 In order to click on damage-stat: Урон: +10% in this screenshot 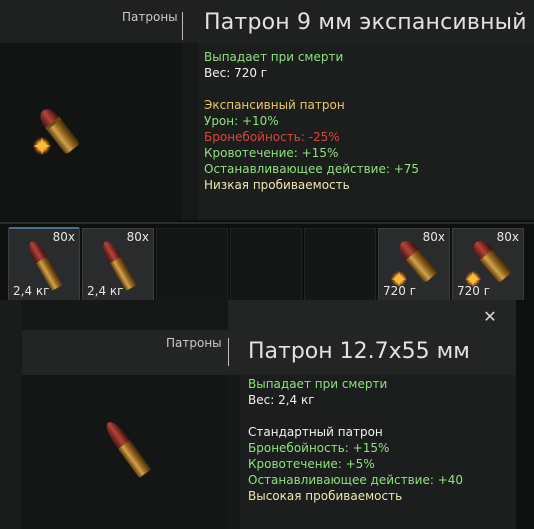, I will do `click(241, 121)`.